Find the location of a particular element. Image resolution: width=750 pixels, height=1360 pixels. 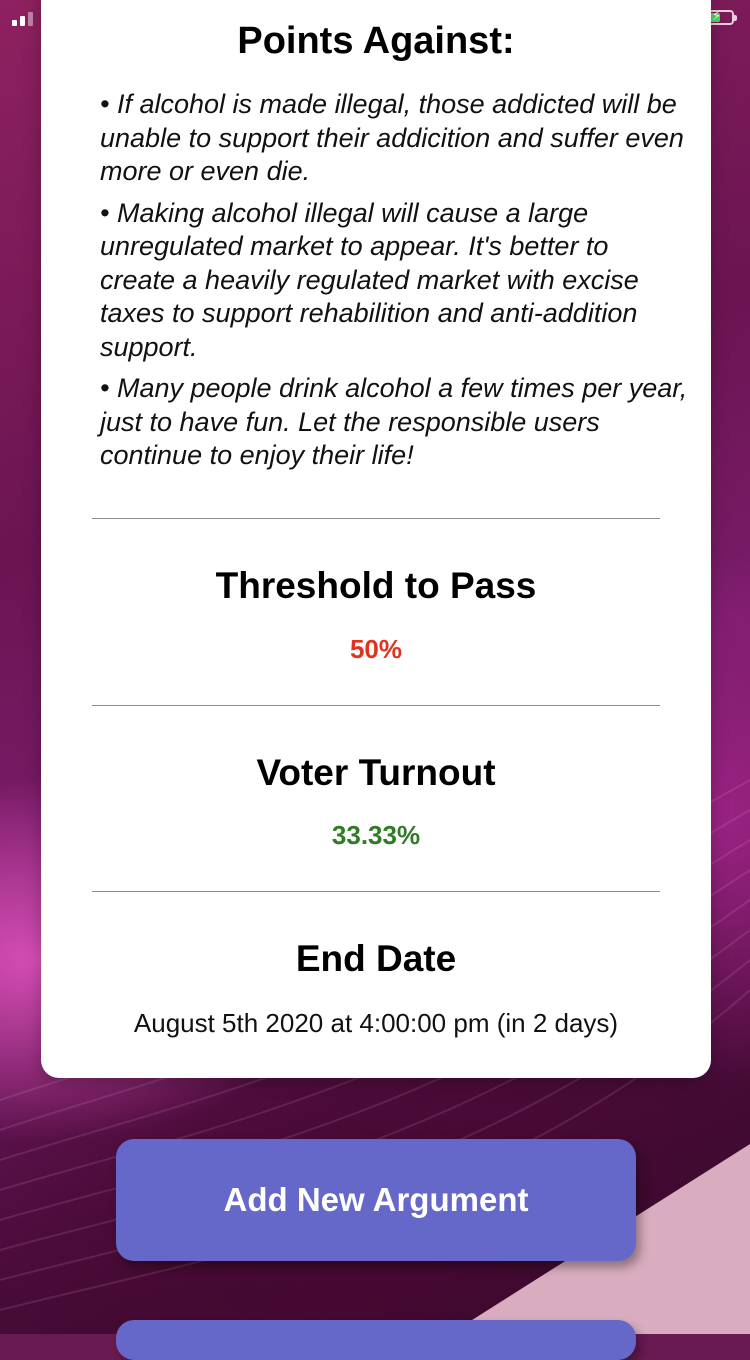

secondary-action-button is located at coordinates (376, 1340).